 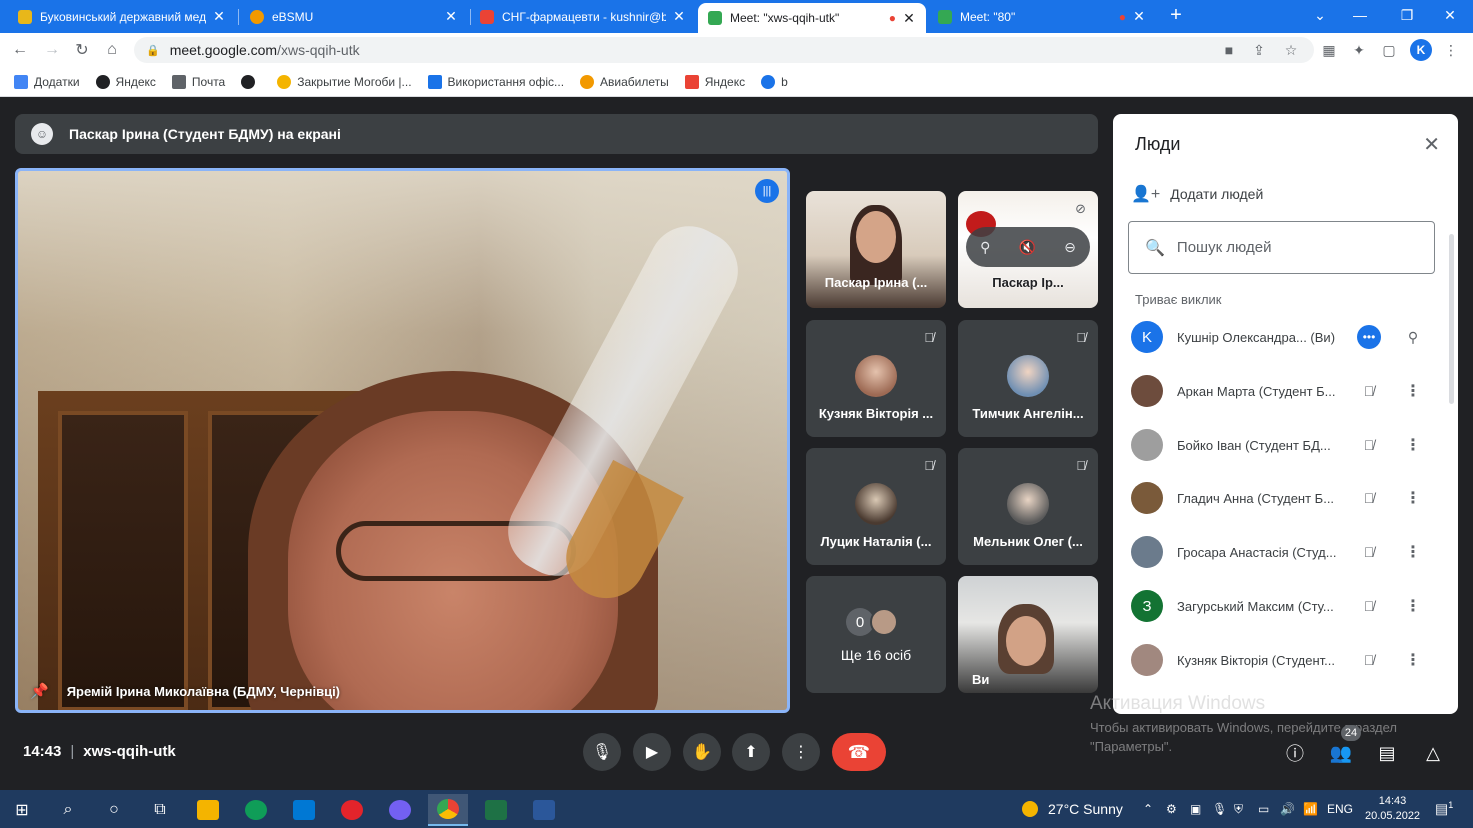 What do you see at coordinates (1281, 391) in the screenshot?
I see `participant-row: Аркан Марта (Студент Б... 🎙̸ ⋮` at bounding box center [1281, 391].